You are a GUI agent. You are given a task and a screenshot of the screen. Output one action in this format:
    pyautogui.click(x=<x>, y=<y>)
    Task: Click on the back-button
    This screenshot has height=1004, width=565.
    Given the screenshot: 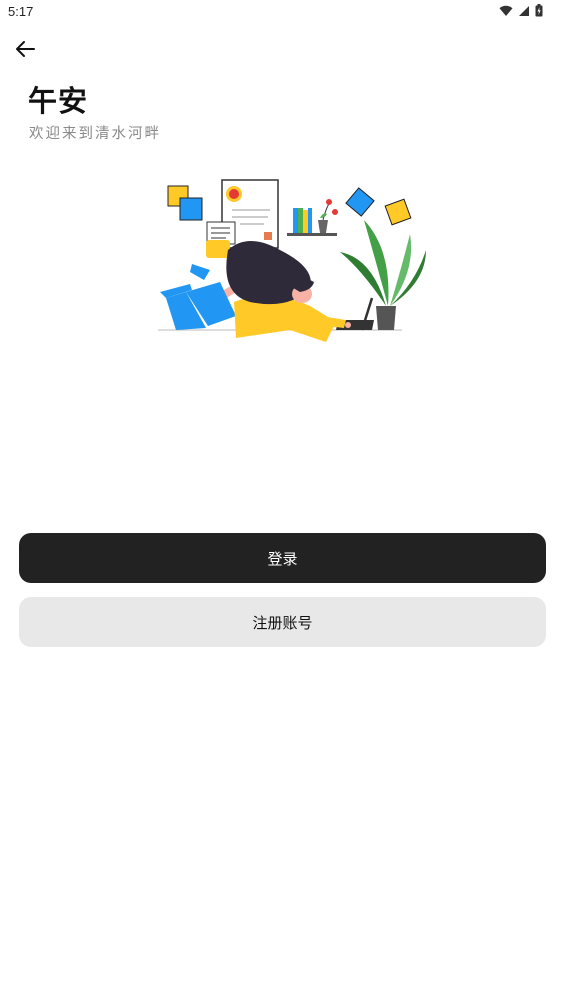 What is the action you would take?
    pyautogui.click(x=27, y=49)
    